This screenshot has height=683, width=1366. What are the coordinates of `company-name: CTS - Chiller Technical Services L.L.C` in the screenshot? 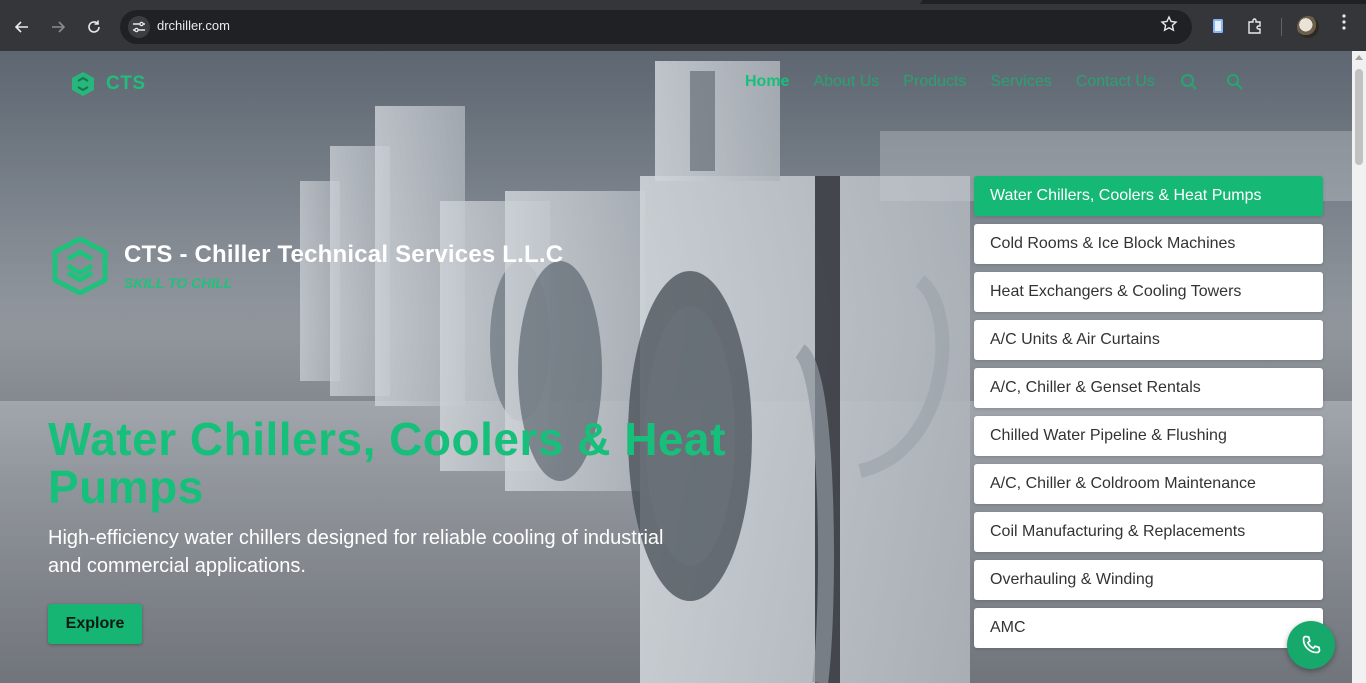 It's located at (344, 254).